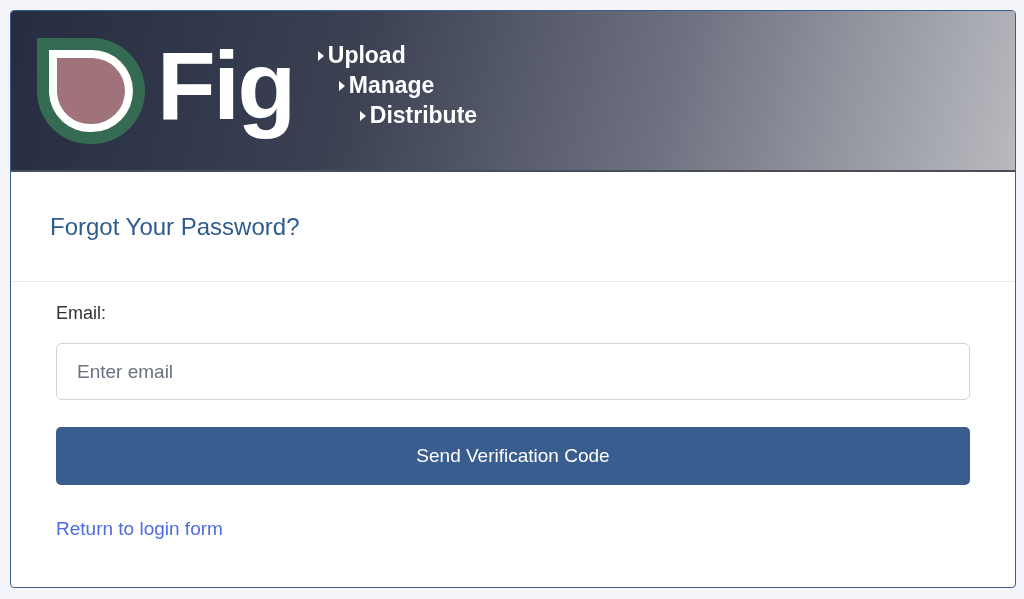 The height and width of the screenshot is (599, 1024). Describe the element at coordinates (139, 529) in the screenshot. I see `return-link: Return to login form` at that location.